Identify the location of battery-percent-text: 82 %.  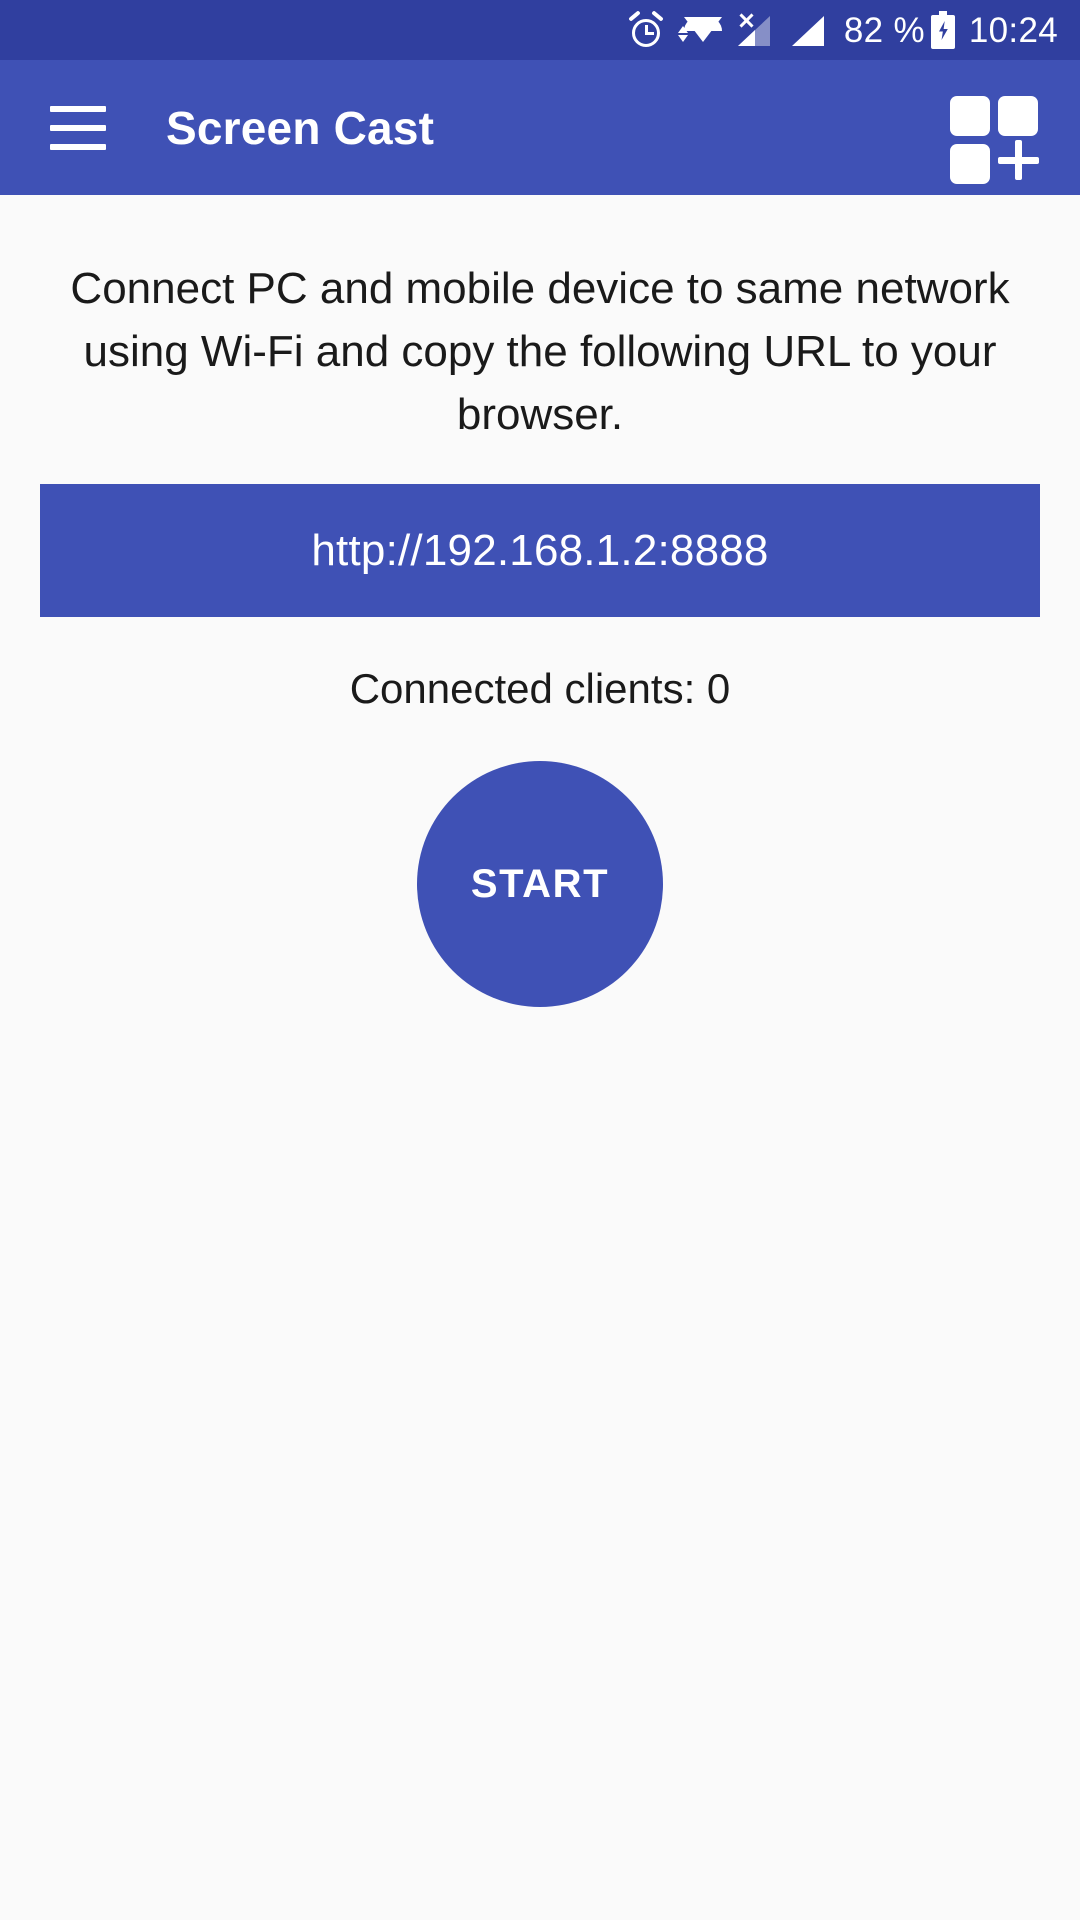
(884, 30).